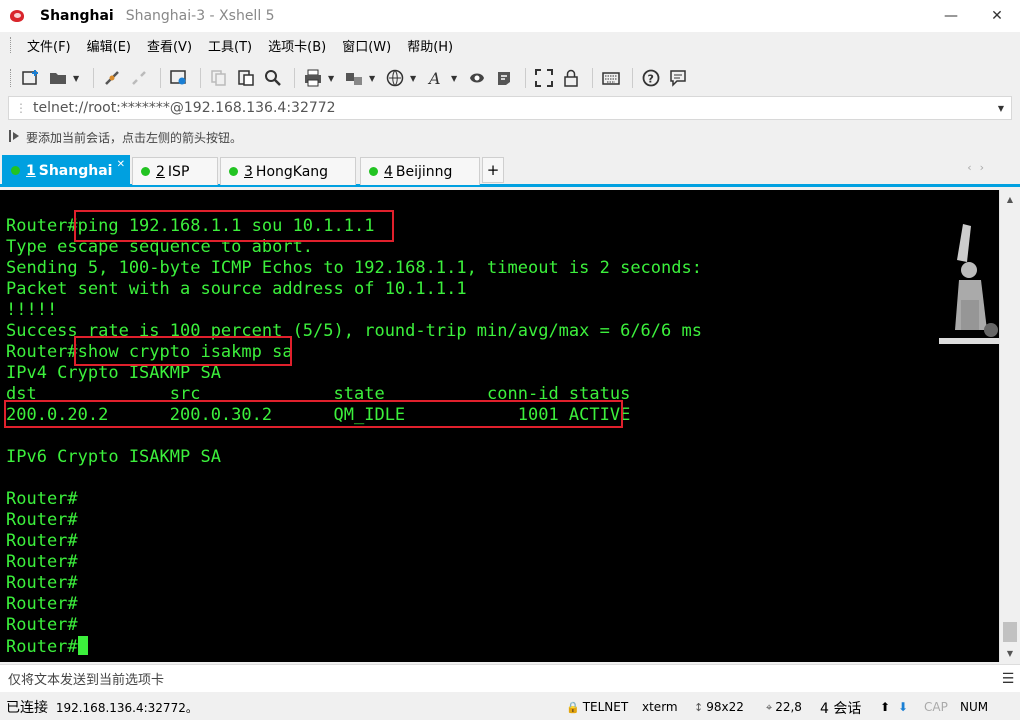 This screenshot has height=720, width=1020. I want to click on toolbar-grip, so click(11, 78).